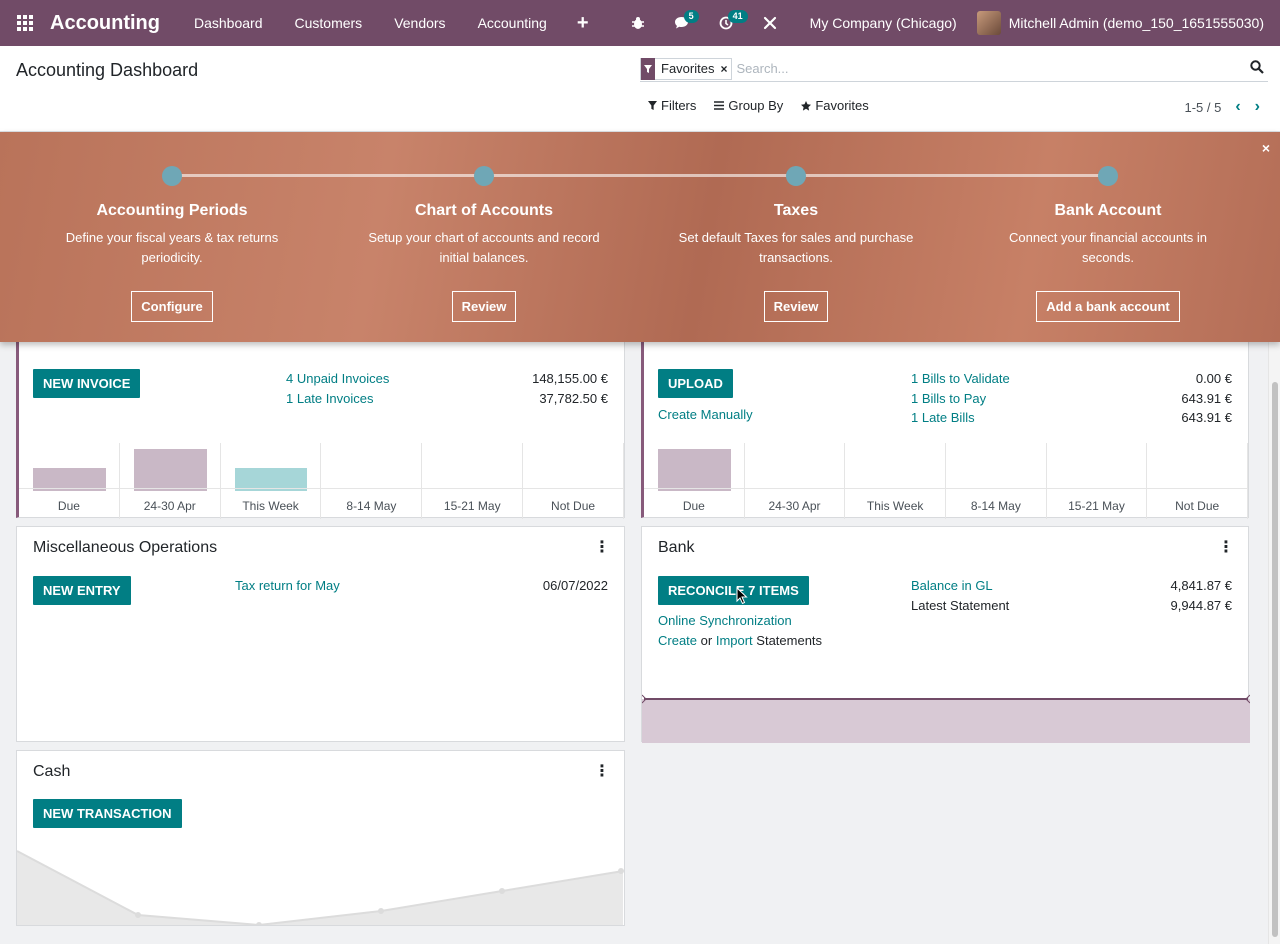 The height and width of the screenshot is (944, 1280). I want to click on upload-button: Upload, so click(695, 383).